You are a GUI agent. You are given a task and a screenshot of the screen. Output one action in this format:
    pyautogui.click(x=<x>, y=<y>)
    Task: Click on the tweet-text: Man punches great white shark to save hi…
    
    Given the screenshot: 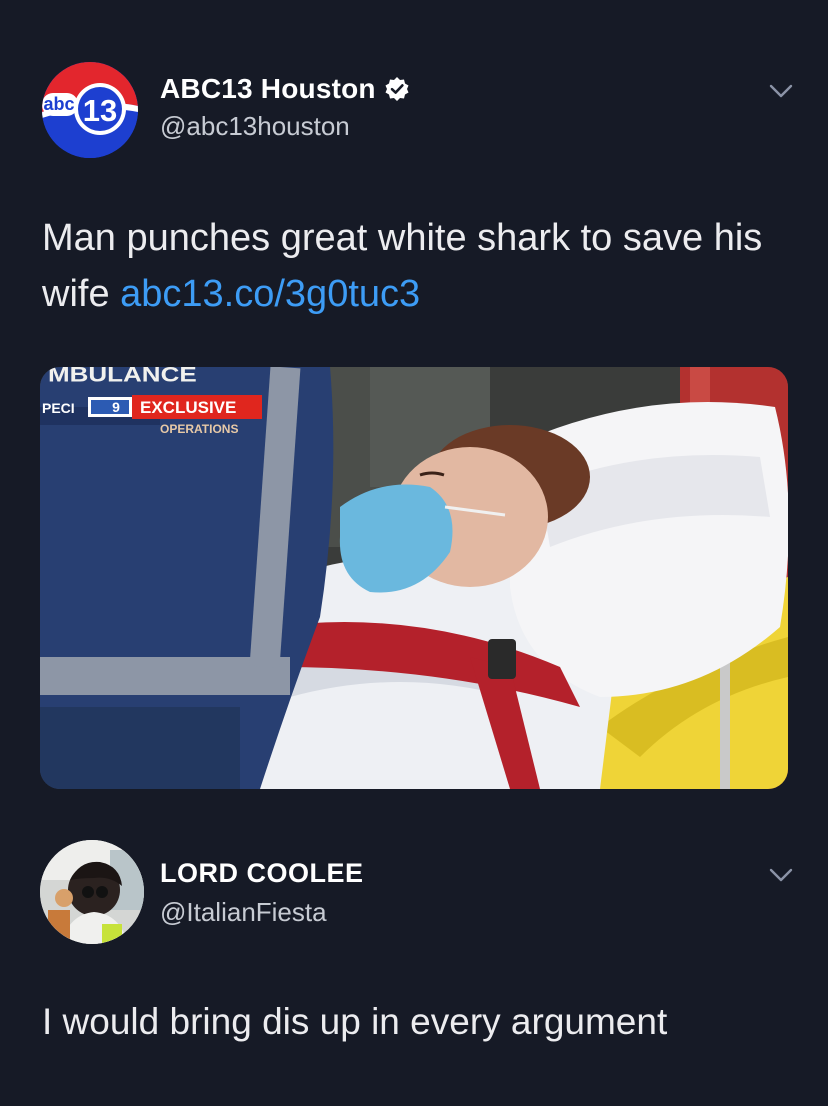 What is the action you would take?
    pyautogui.click(x=422, y=266)
    